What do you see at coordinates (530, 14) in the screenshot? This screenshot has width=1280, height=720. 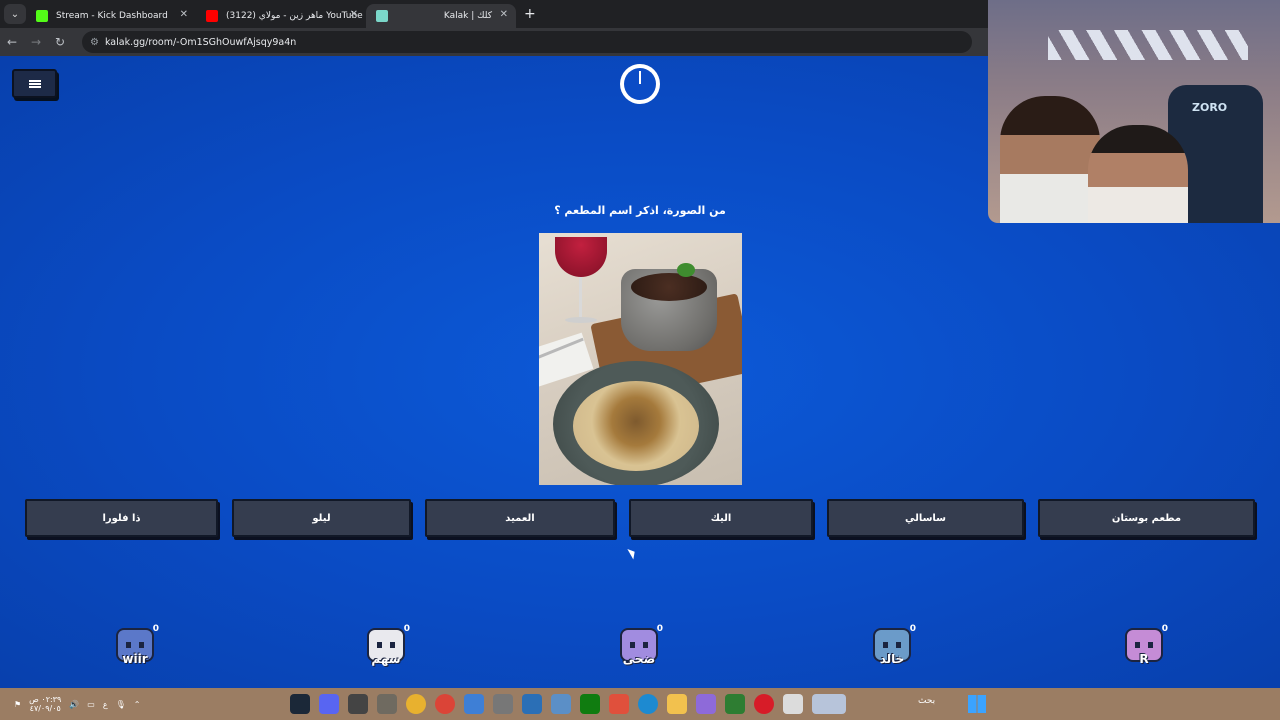 I see `new-tab-button: +` at bounding box center [530, 14].